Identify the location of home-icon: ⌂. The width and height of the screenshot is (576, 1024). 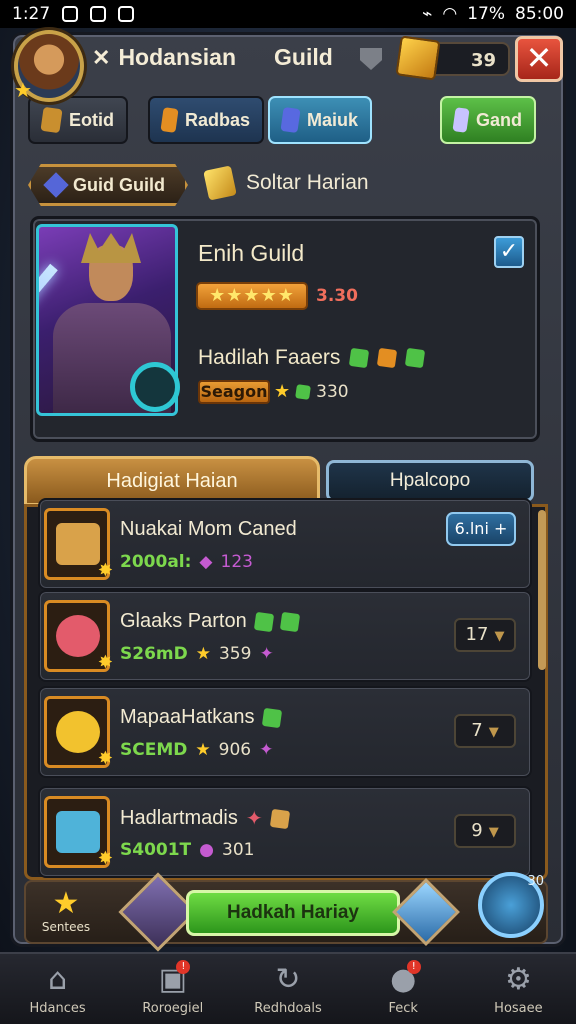
(58, 979).